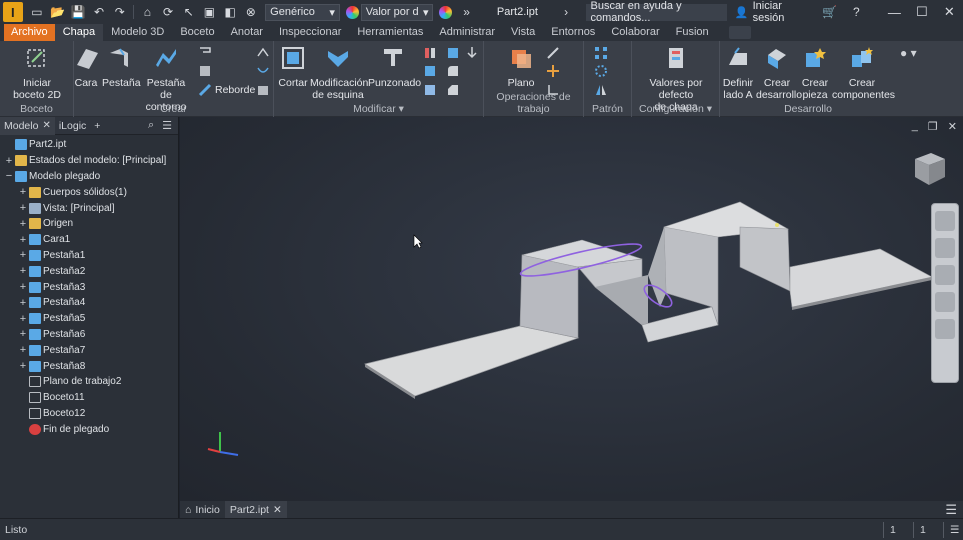 The width and height of the screenshot is (963, 540). What do you see at coordinates (293, 67) in the screenshot?
I see `cut-button: Cortar` at bounding box center [293, 67].